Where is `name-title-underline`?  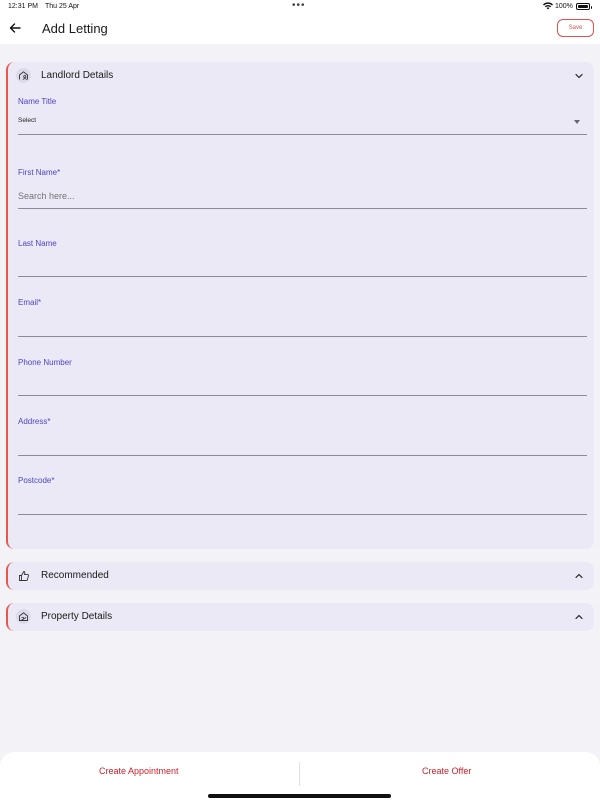
name-title-underline is located at coordinates (302, 134).